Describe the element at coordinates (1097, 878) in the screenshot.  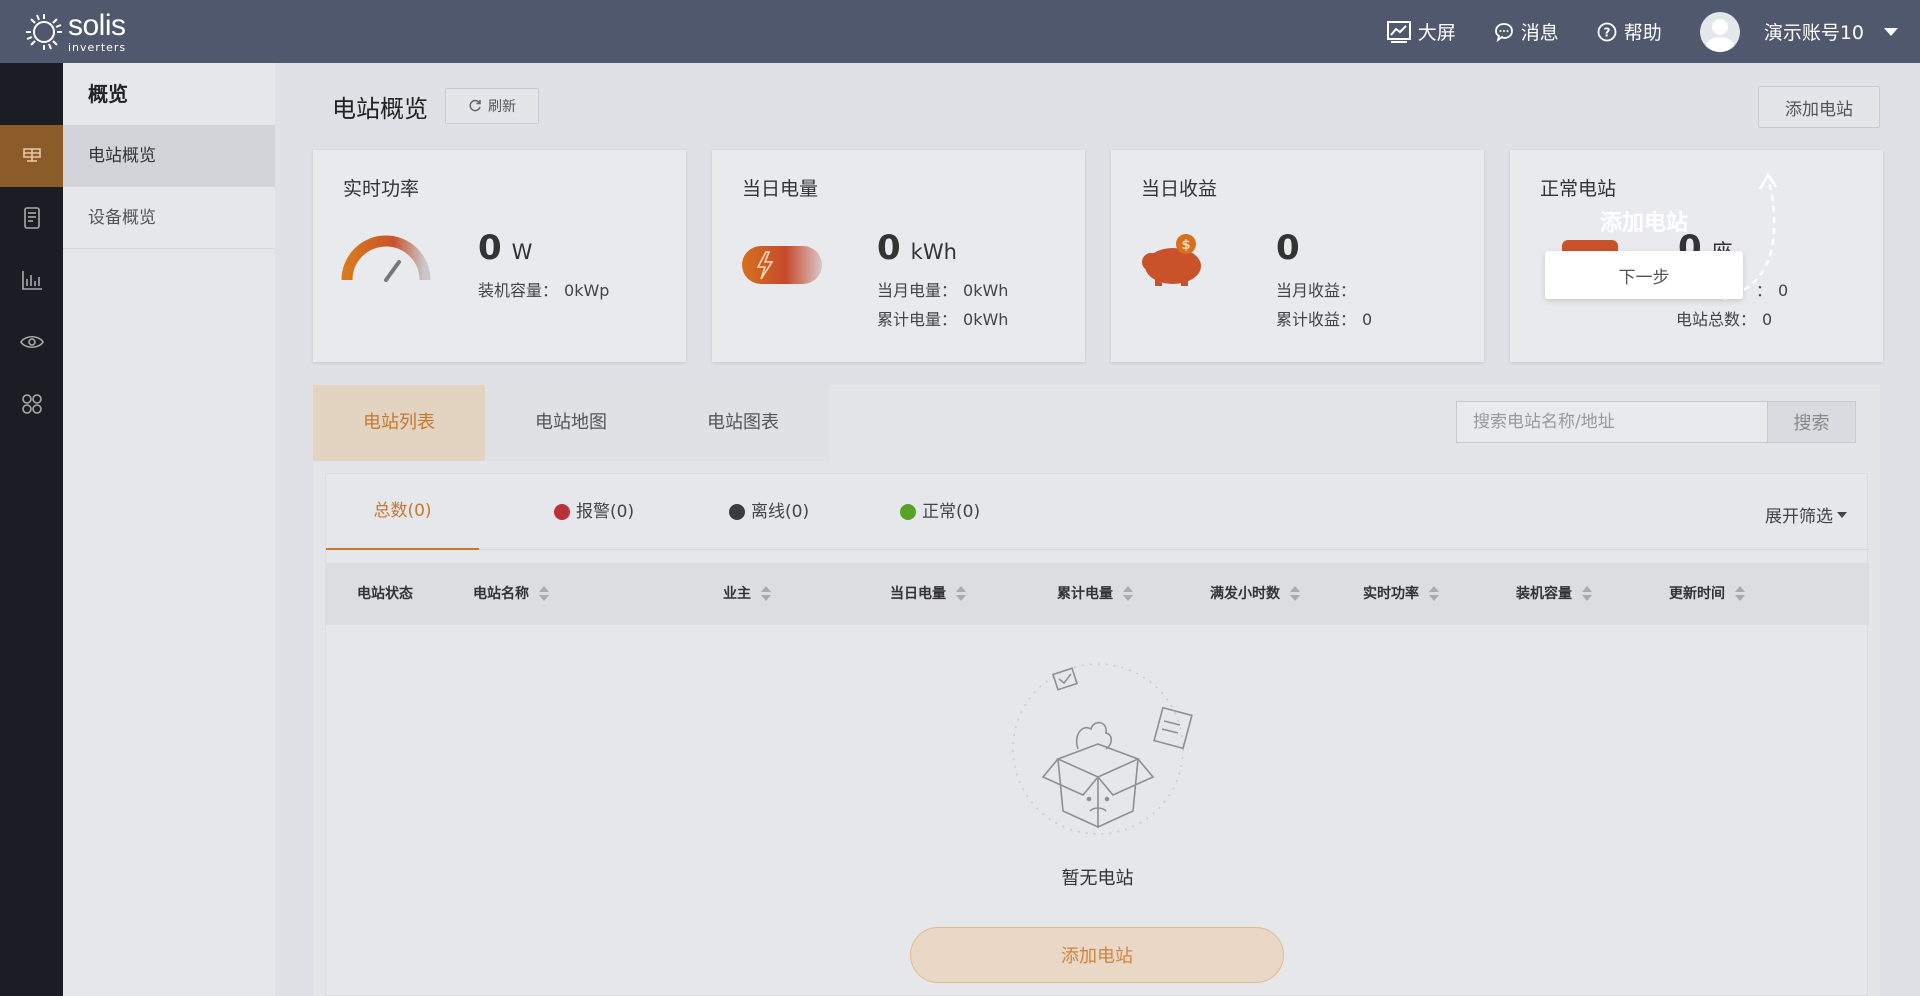
I see `empty-state-text: 暂无电站` at that location.